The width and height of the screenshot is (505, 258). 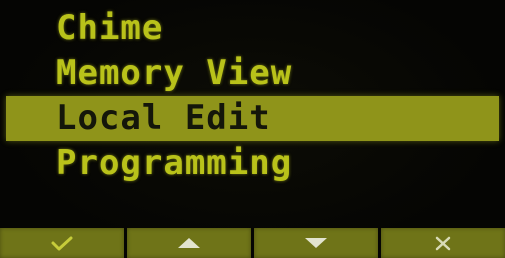 I want to click on menu-item-label: Memory View, so click(x=174, y=73).